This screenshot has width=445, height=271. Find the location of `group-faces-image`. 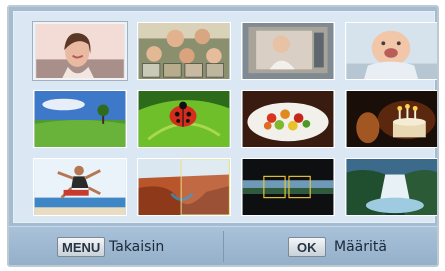

group-faces-image is located at coordinates (184, 51).